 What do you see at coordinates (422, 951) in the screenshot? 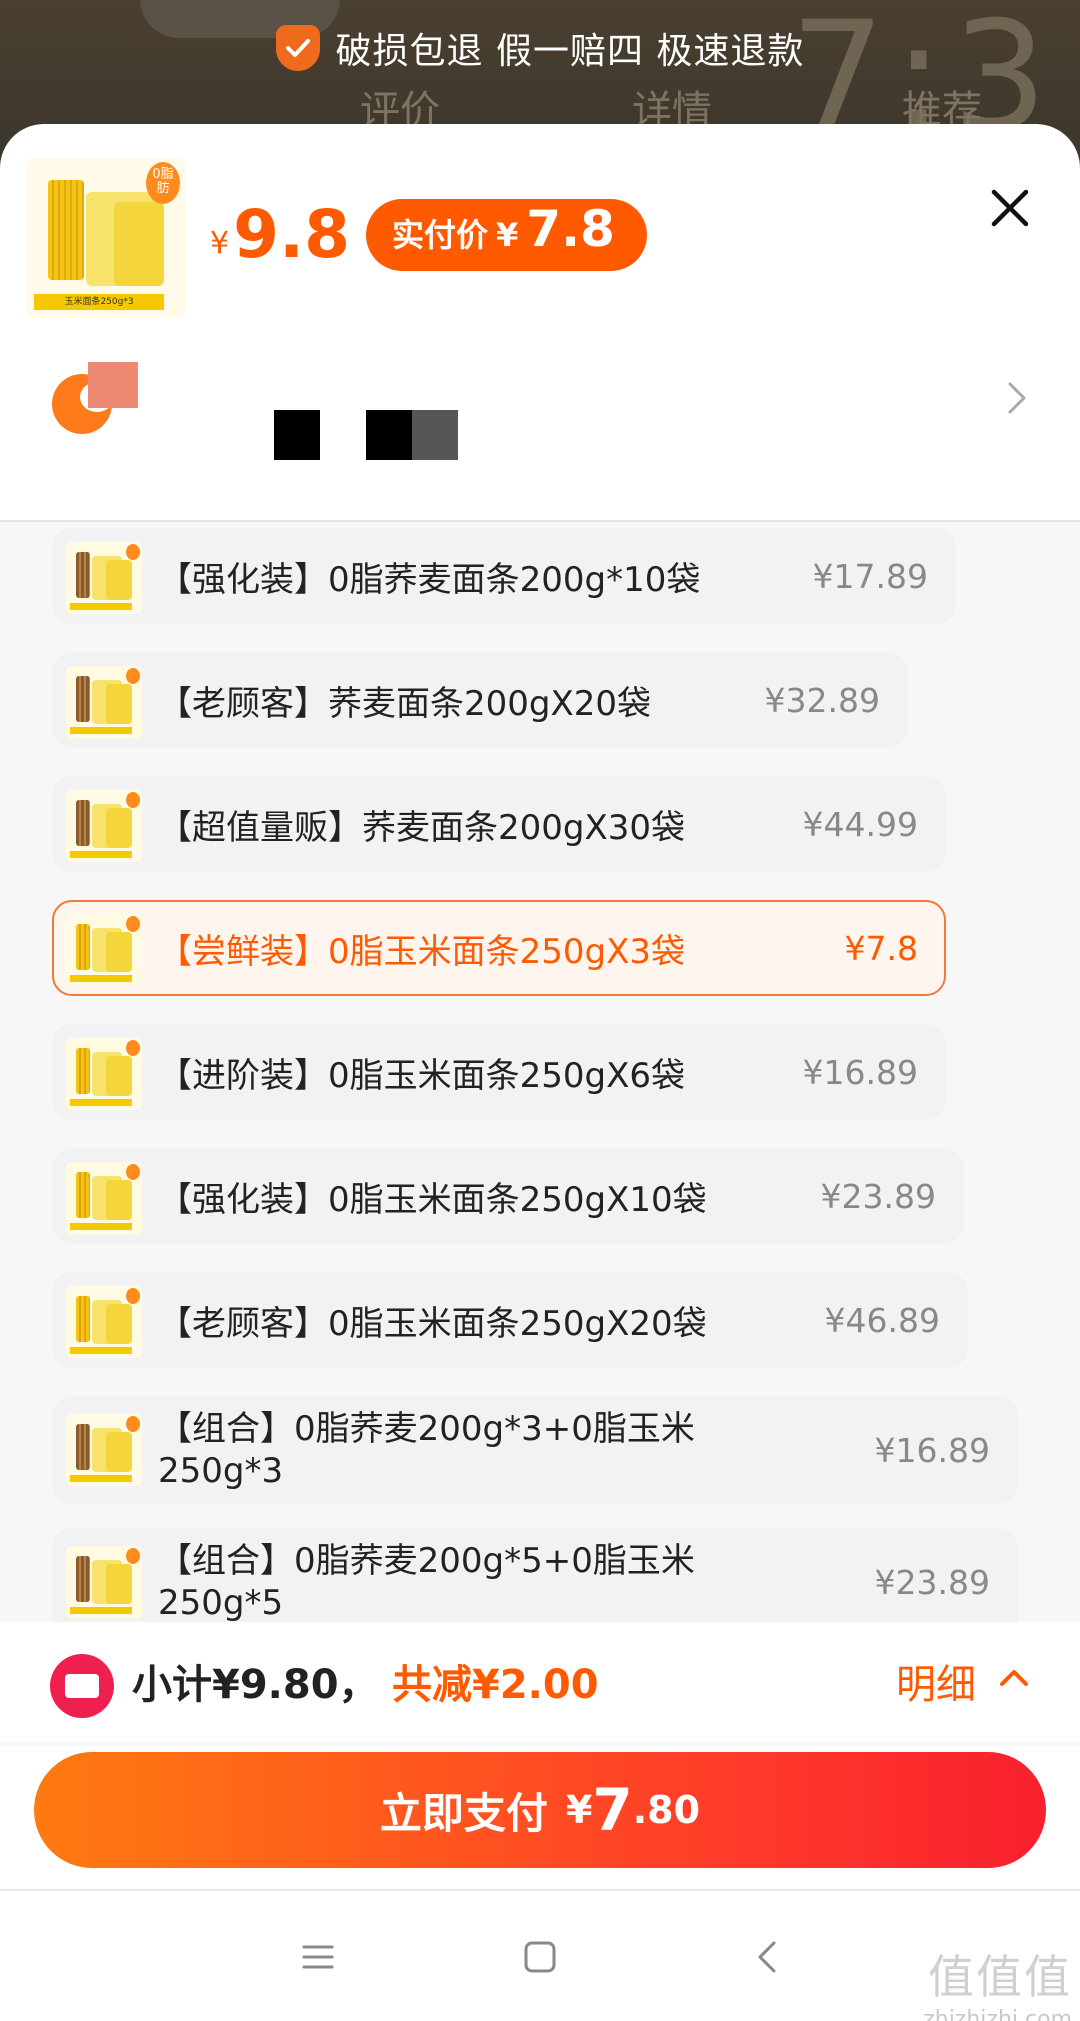
I see `sku-label: 【尝鲜装】0脂玉米面条250gX3袋` at bounding box center [422, 951].